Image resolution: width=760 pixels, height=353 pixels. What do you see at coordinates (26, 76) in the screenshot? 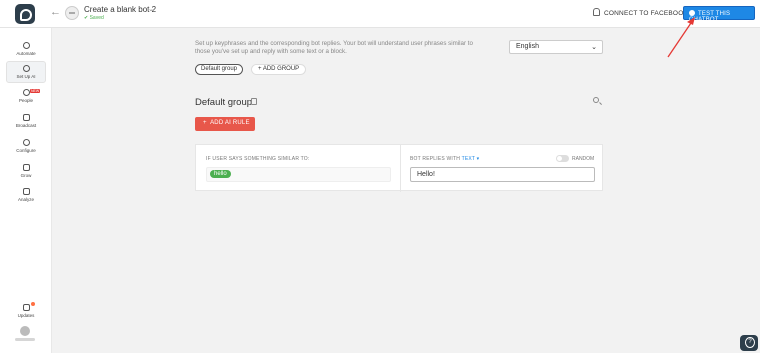
I see `sidebar-item-label: Set Up AI` at bounding box center [26, 76].